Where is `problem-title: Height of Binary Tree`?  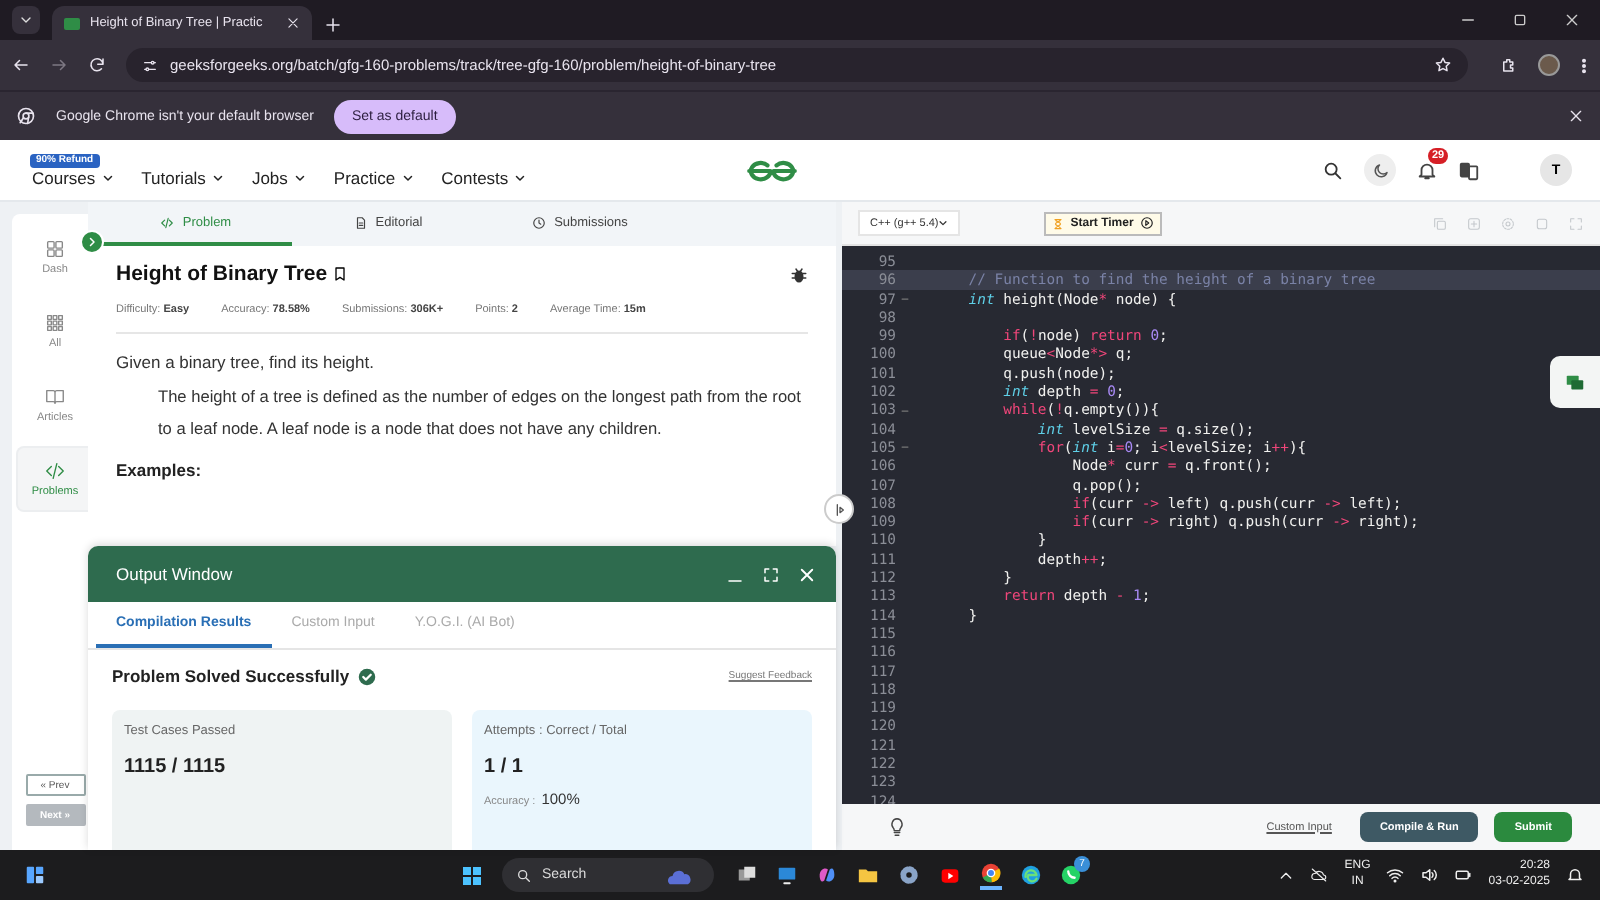
problem-title: Height of Binary Tree is located at coordinates (222, 274).